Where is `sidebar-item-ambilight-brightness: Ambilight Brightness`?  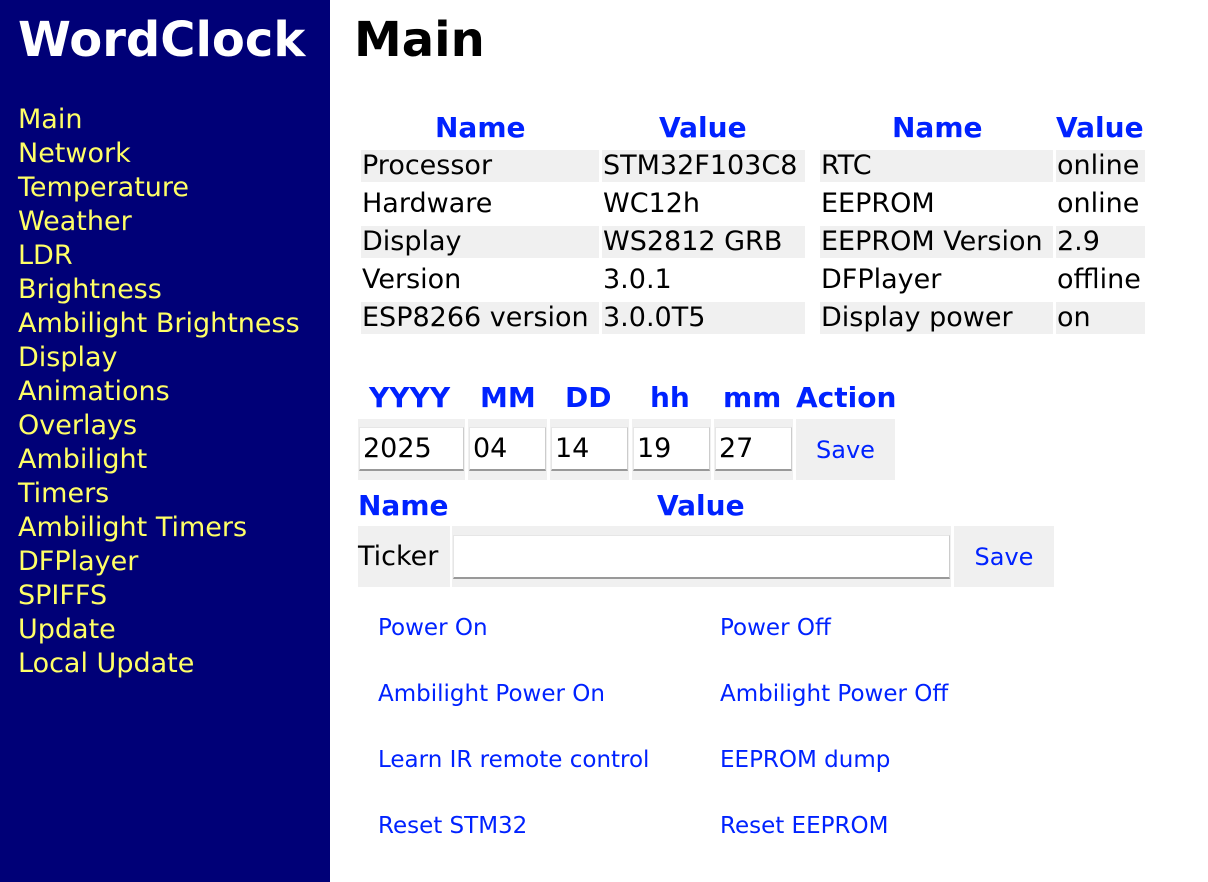
sidebar-item-ambilight-brightness: Ambilight Brightness is located at coordinates (159, 324).